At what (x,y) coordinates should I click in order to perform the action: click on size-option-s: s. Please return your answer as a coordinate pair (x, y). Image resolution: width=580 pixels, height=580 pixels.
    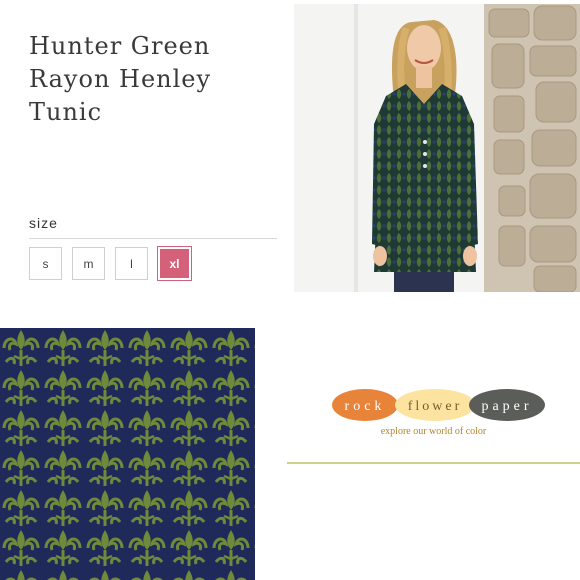
    Looking at the image, I should click on (45, 263).